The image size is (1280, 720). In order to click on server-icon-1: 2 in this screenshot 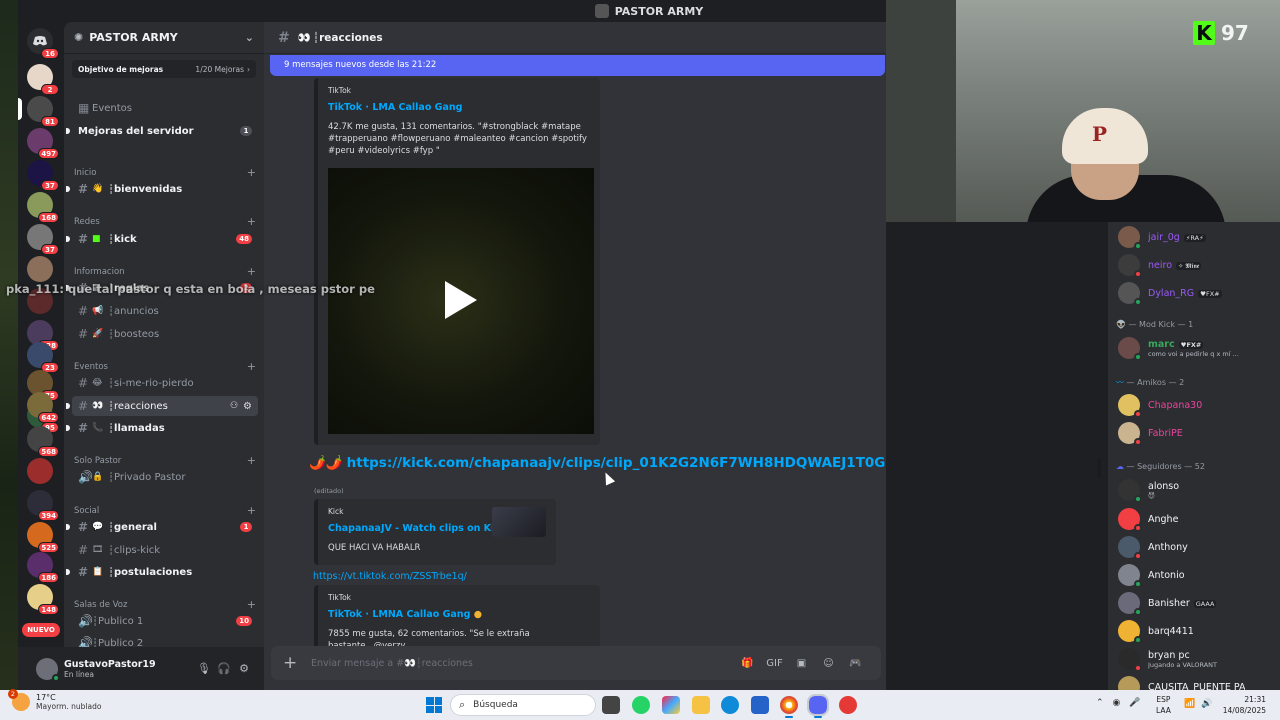, I will do `click(43, 79)`.